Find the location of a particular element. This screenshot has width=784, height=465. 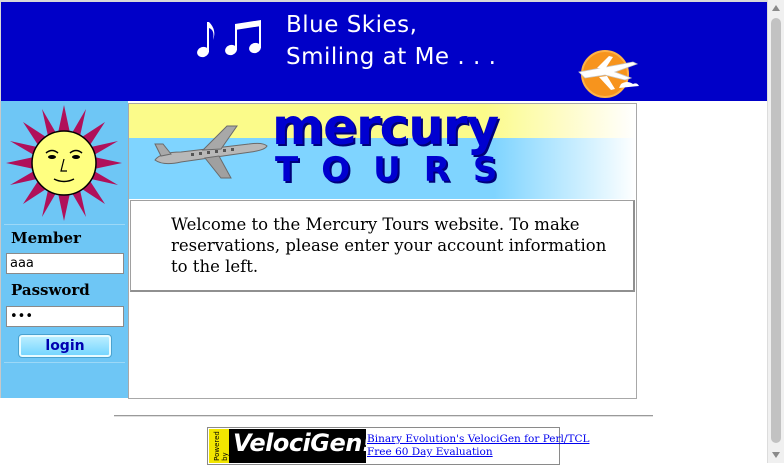

sun-airplane-icon is located at coordinates (608, 74).